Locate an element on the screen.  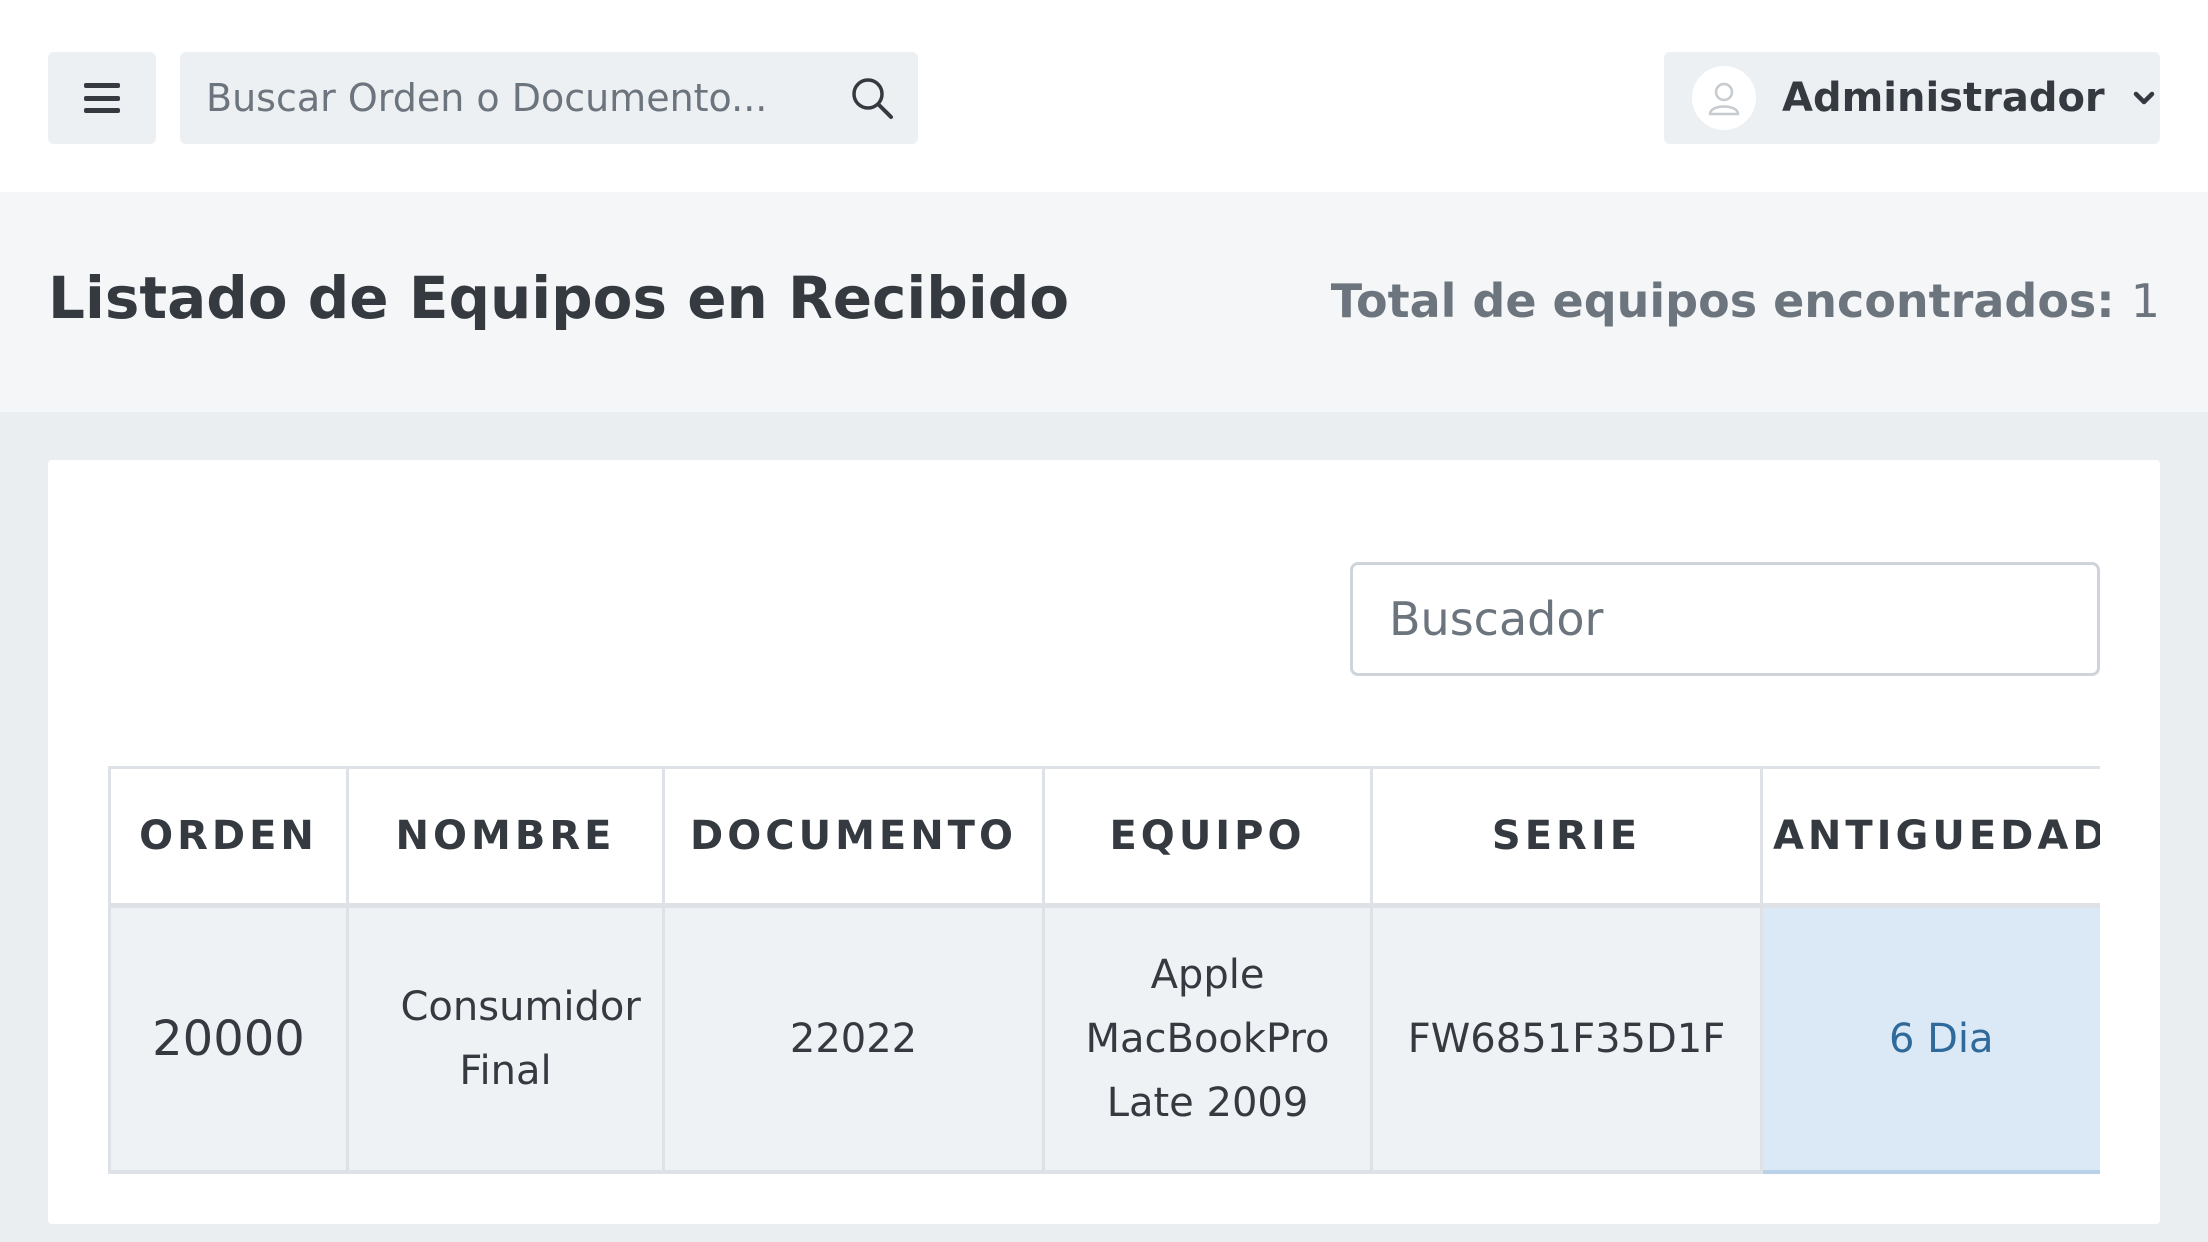
cell-documento: 22022 is located at coordinates (853, 1039).